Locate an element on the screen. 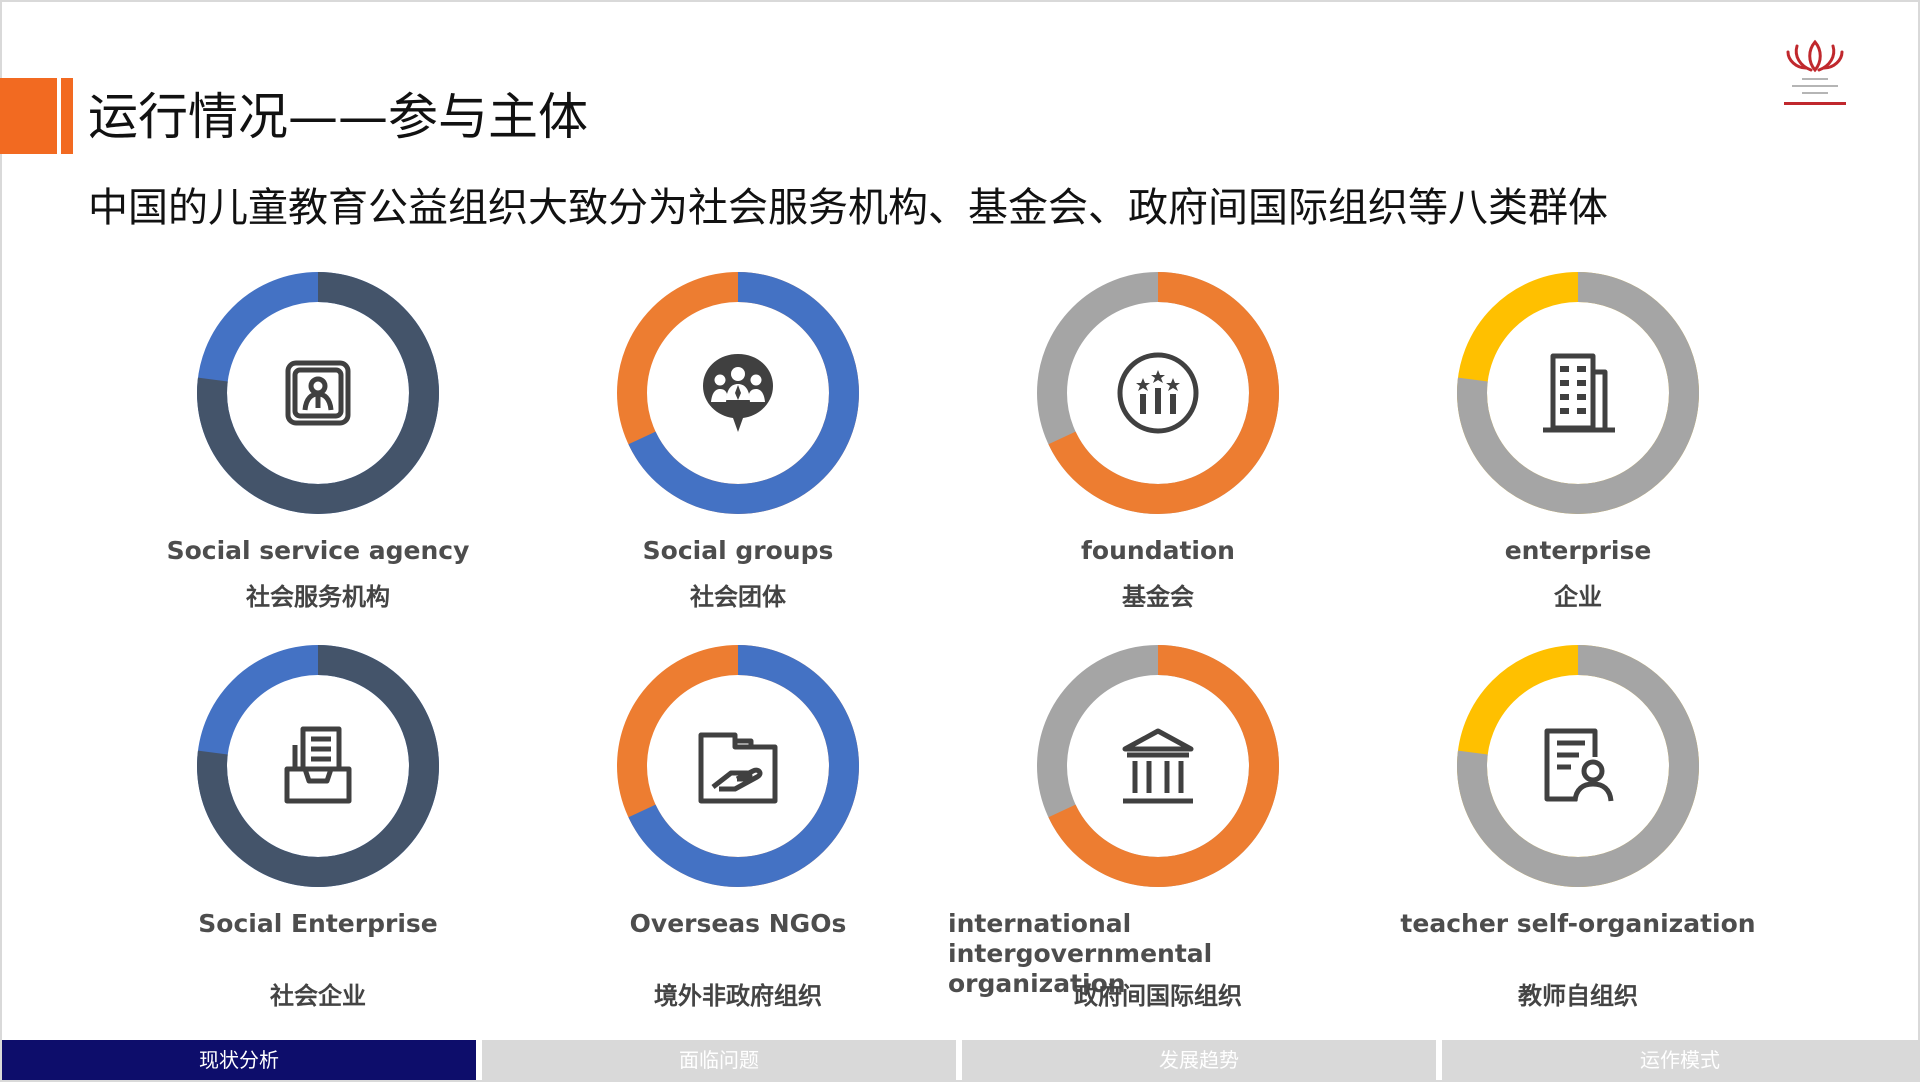 This screenshot has height=1082, width=1920. category-english-label: foundation is located at coordinates (1158, 550).